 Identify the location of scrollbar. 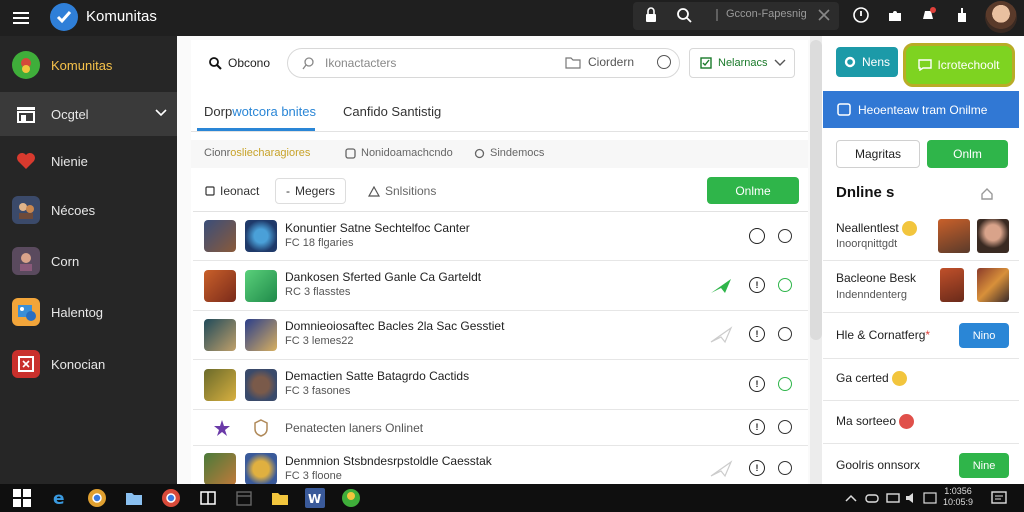
(816, 190).